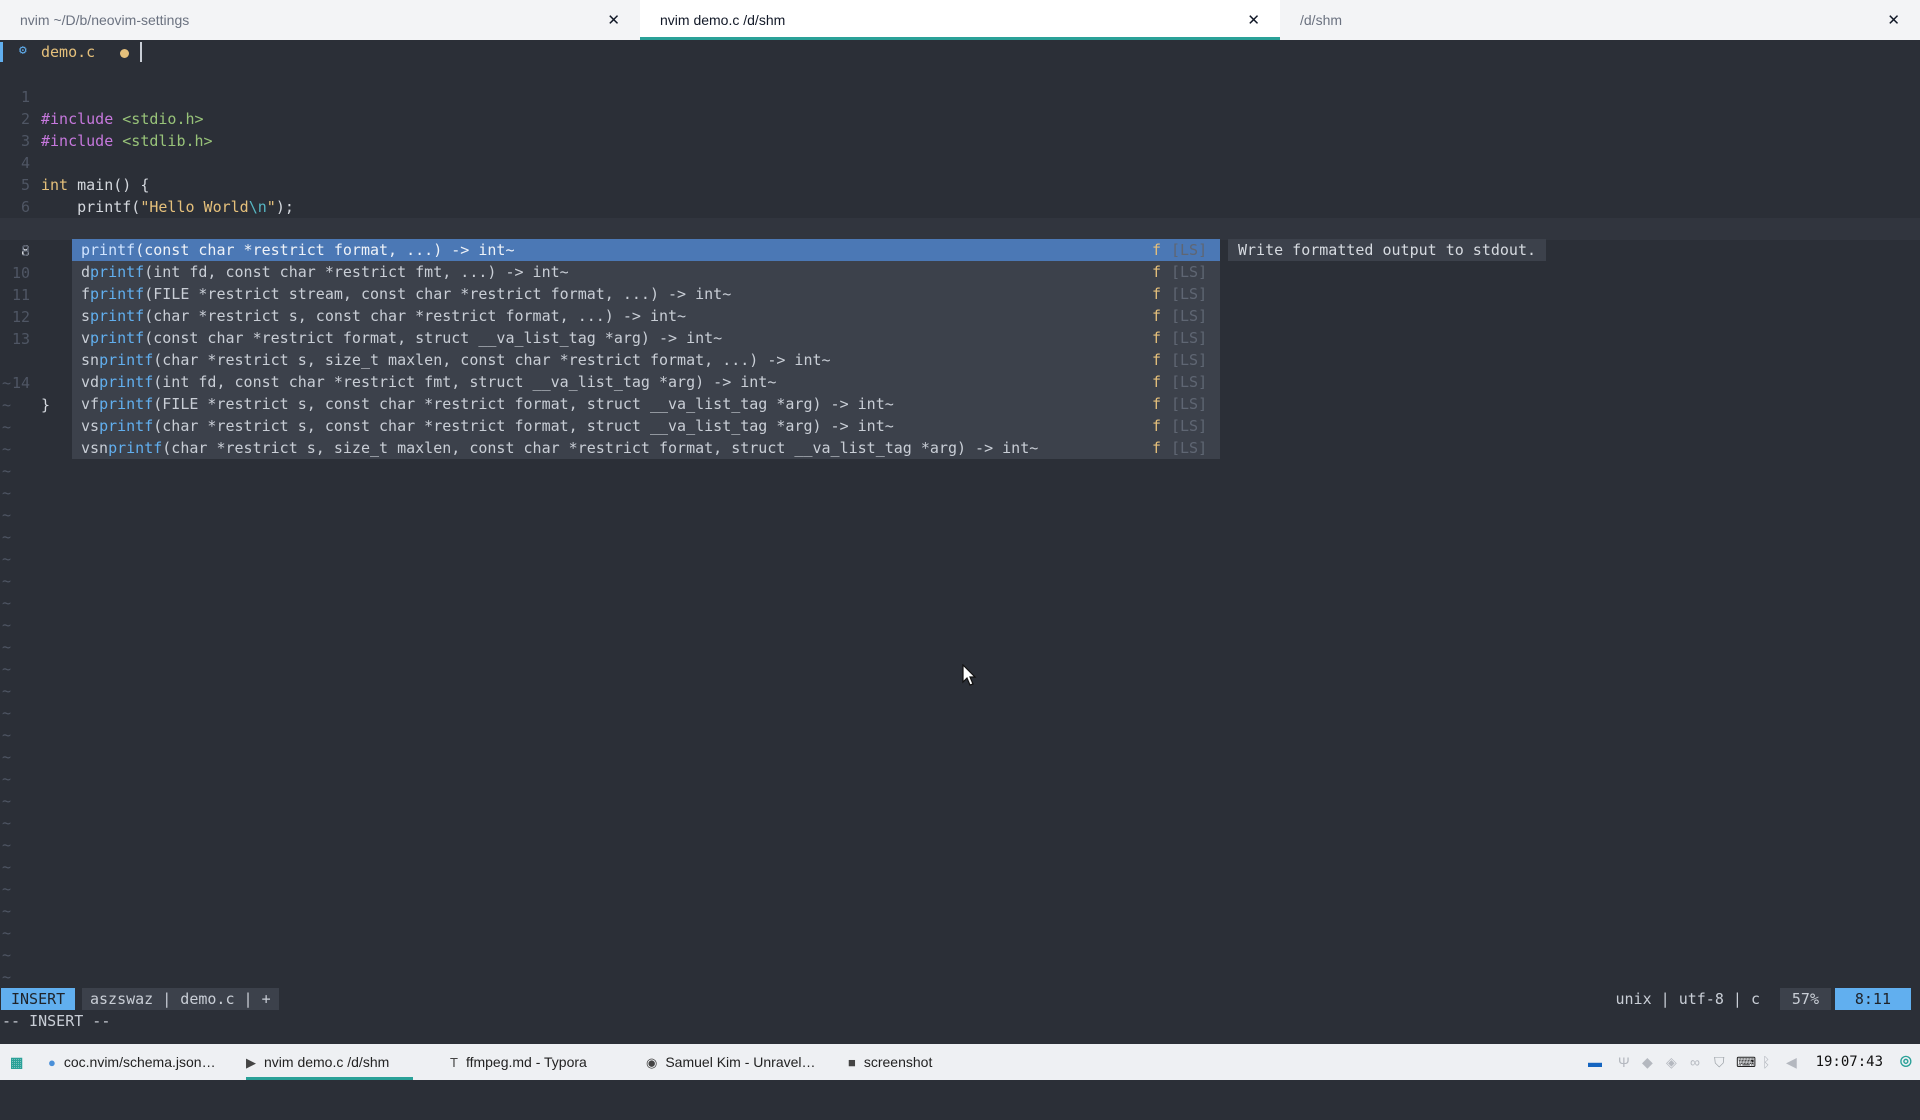 This screenshot has height=1120, width=1920. I want to click on completion-prefix: sn, so click(90, 360).